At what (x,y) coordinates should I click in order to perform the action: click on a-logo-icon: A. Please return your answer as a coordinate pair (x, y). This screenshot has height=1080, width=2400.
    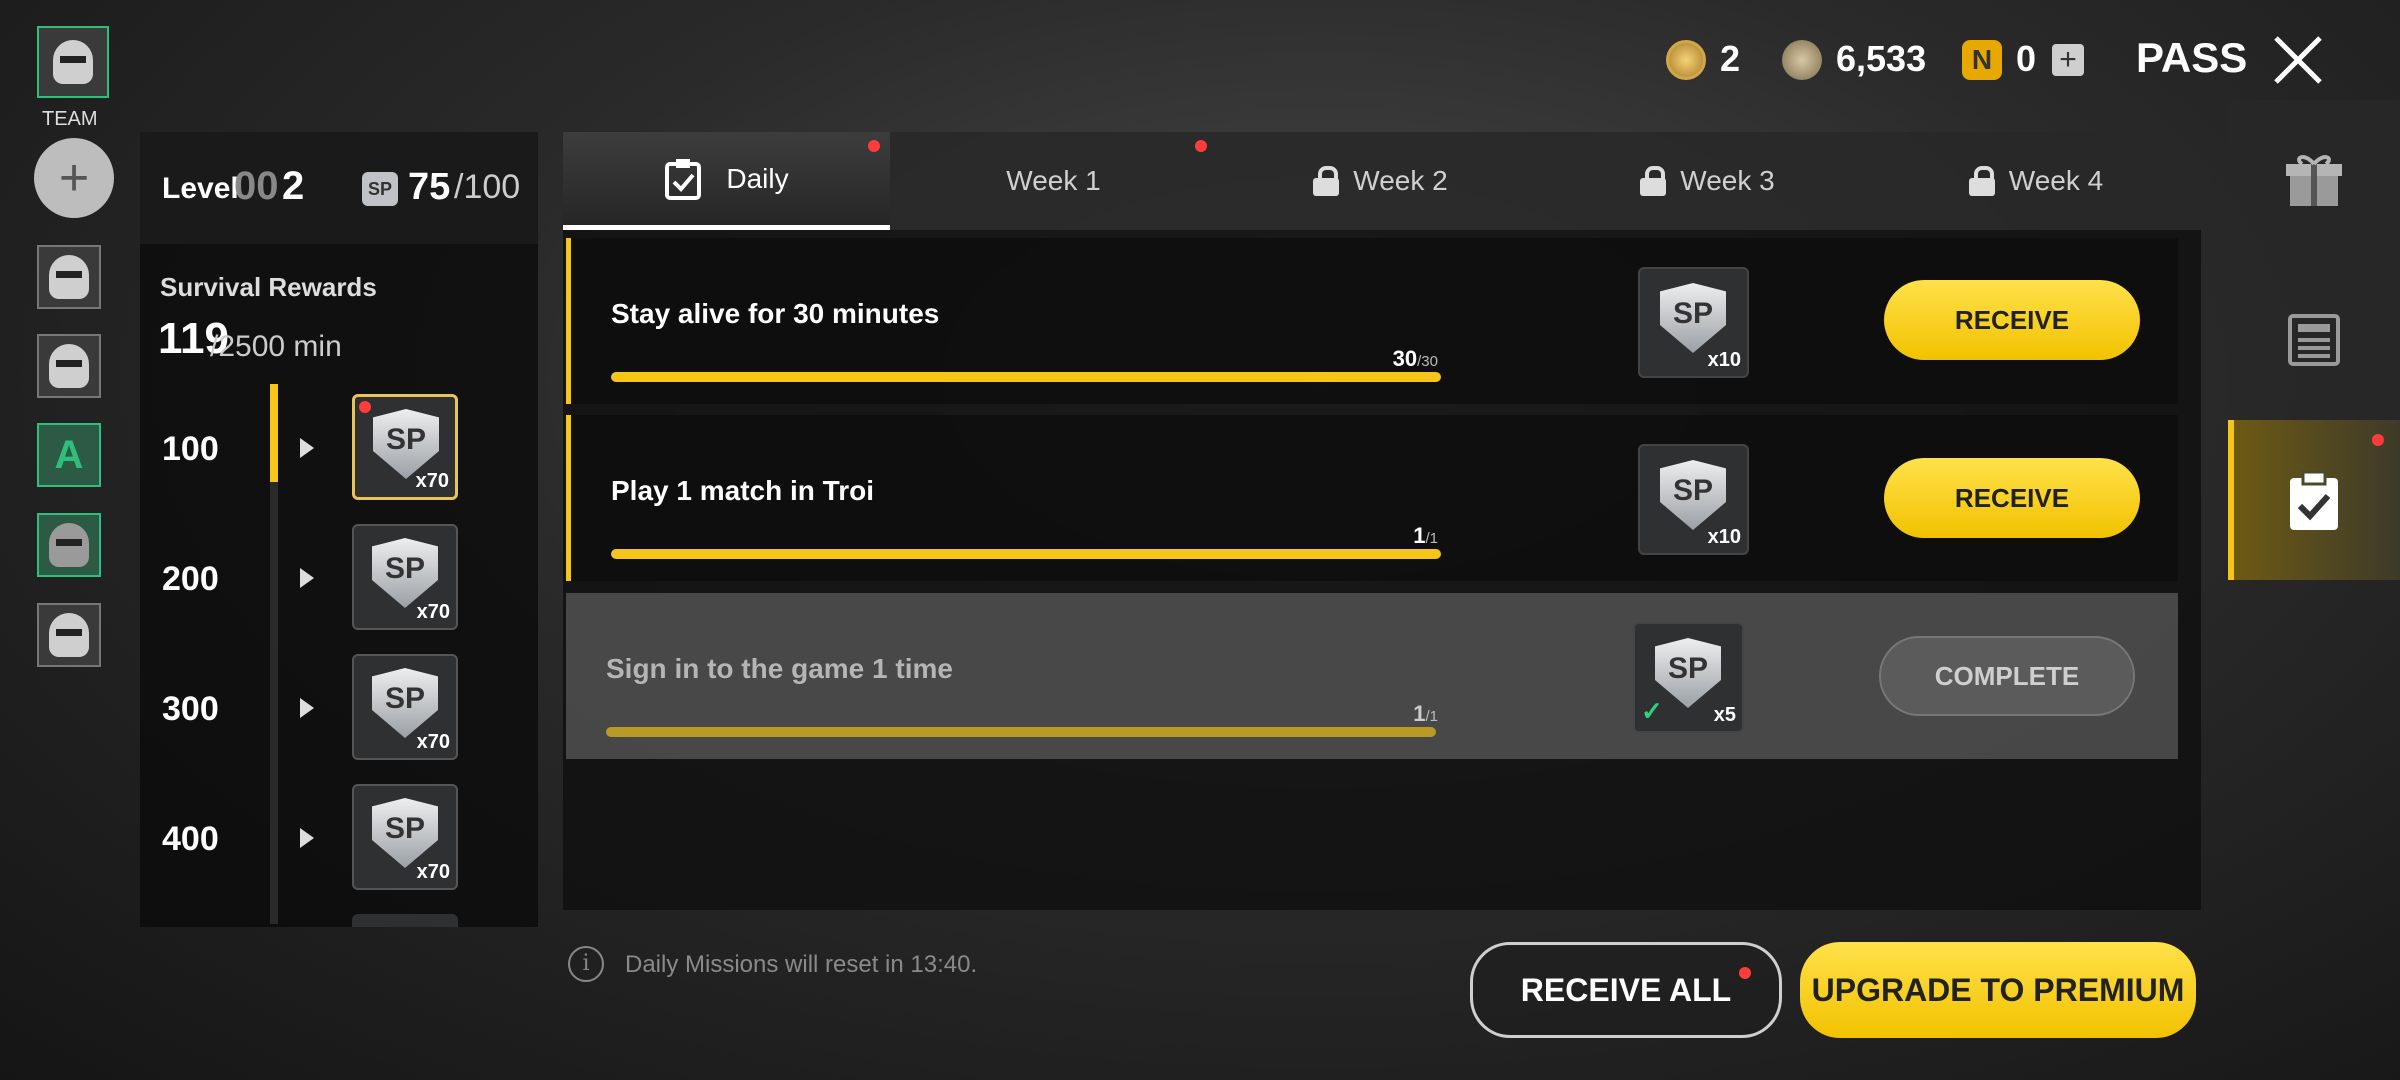
    Looking at the image, I should click on (69, 454).